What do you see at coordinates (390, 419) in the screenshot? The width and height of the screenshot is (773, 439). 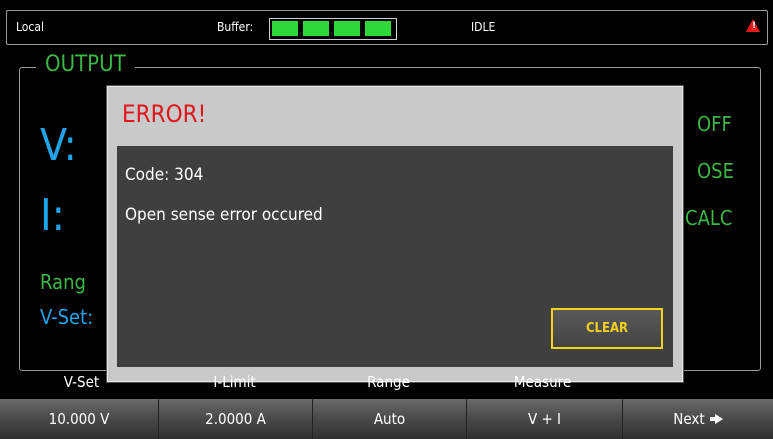 I see `range-softkey: Auto` at bounding box center [390, 419].